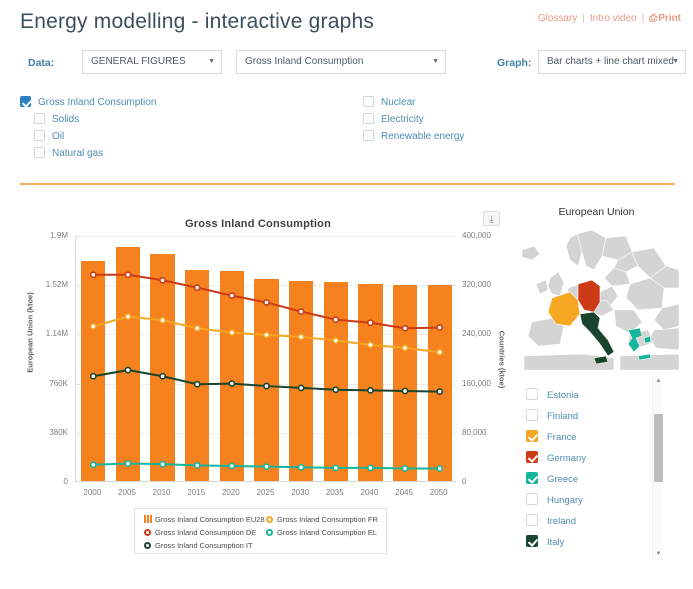 The height and width of the screenshot is (589, 693). I want to click on indicator-checkbox-electricity: Electricity, so click(393, 119).